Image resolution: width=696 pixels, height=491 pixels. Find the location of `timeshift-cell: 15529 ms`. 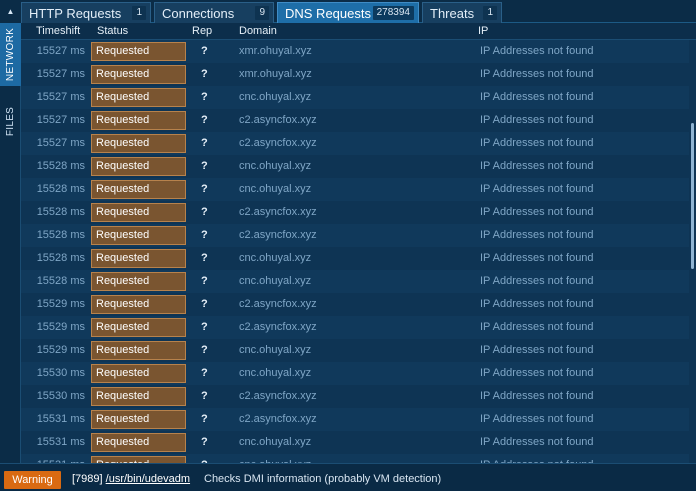

timeshift-cell: 15529 ms is located at coordinates (60, 304).